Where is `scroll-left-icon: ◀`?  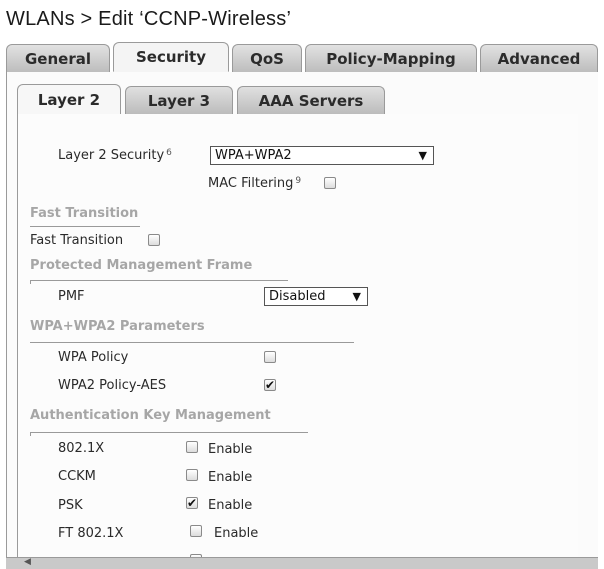 scroll-left-icon: ◀ is located at coordinates (27, 561).